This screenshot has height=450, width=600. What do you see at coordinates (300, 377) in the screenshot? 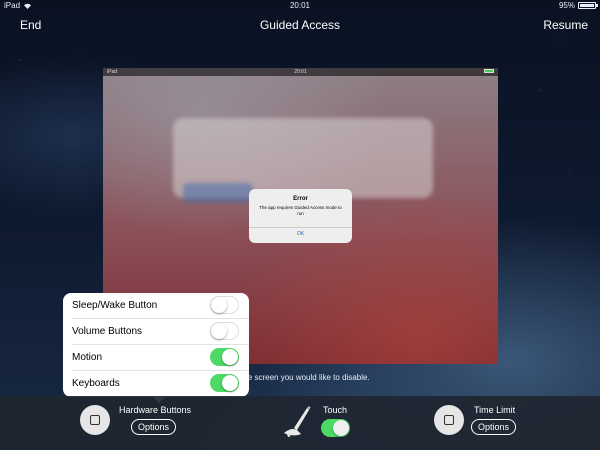
I see `disable-hint: on the screen you would like to disable.` at bounding box center [300, 377].